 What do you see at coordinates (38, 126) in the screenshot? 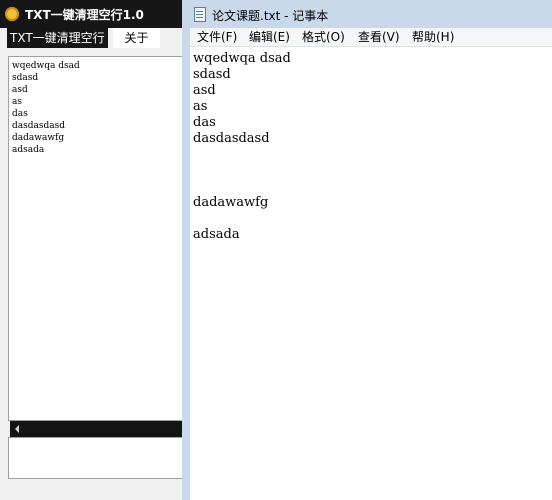
I see `list-line: dasdasdasd` at bounding box center [38, 126].